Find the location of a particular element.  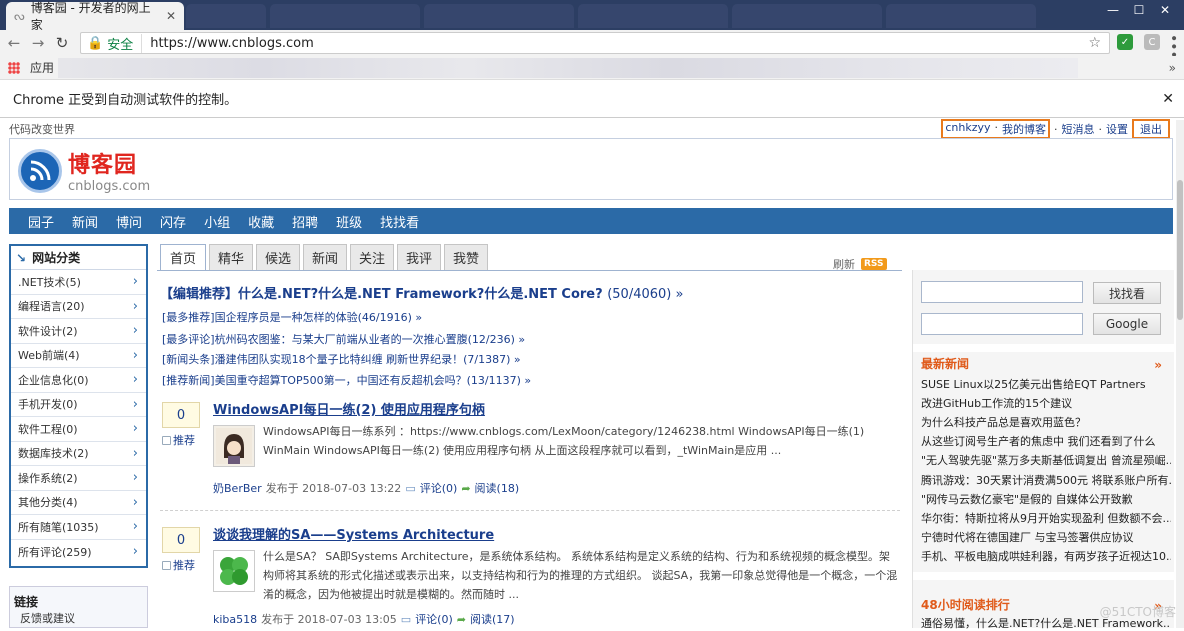

messages-link: 短消息 is located at coordinates (1078, 129).